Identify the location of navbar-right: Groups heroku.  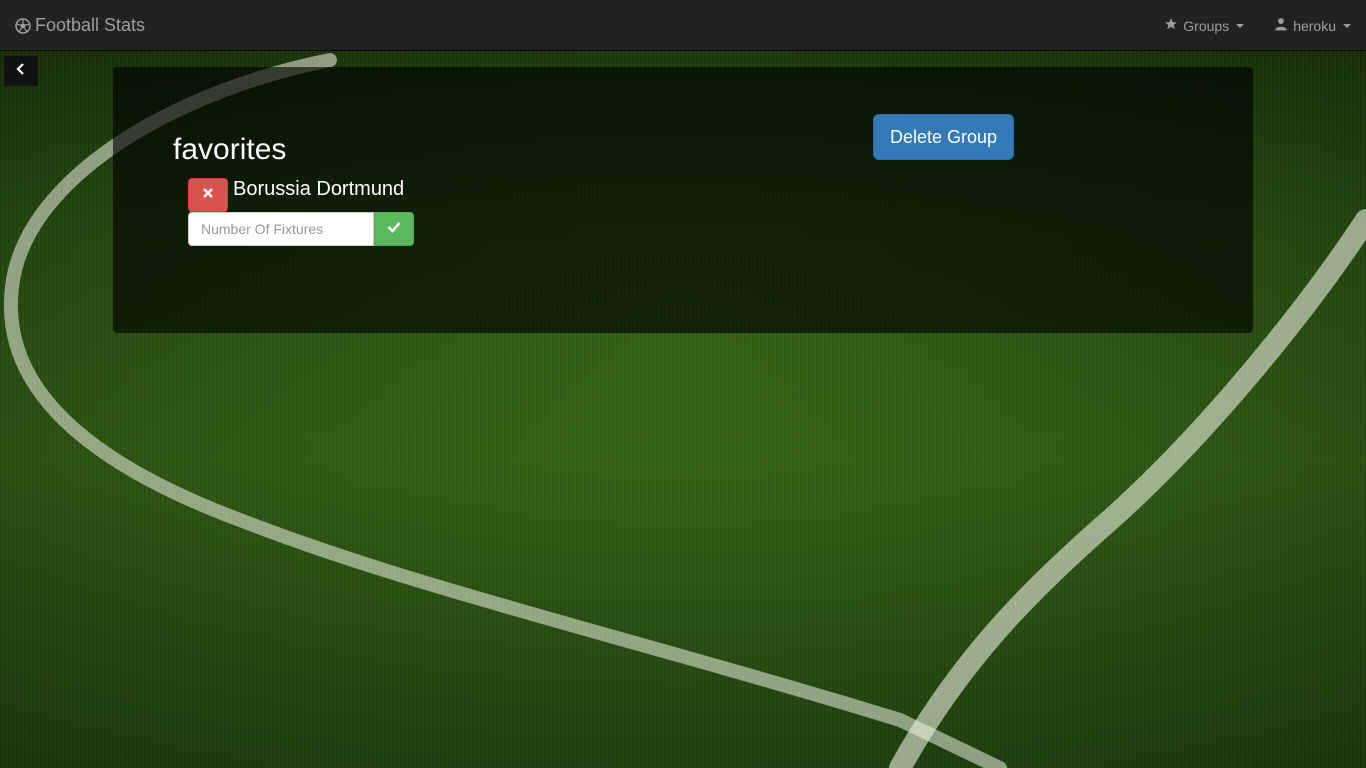
(1257, 25).